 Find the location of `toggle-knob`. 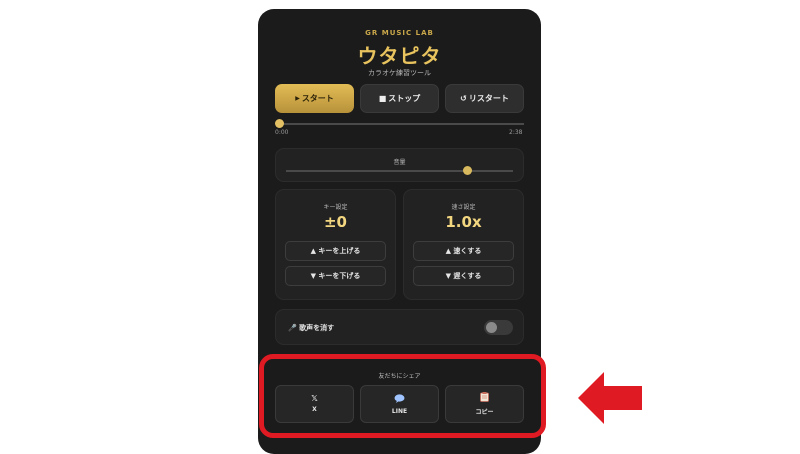

toggle-knob is located at coordinates (491, 327).